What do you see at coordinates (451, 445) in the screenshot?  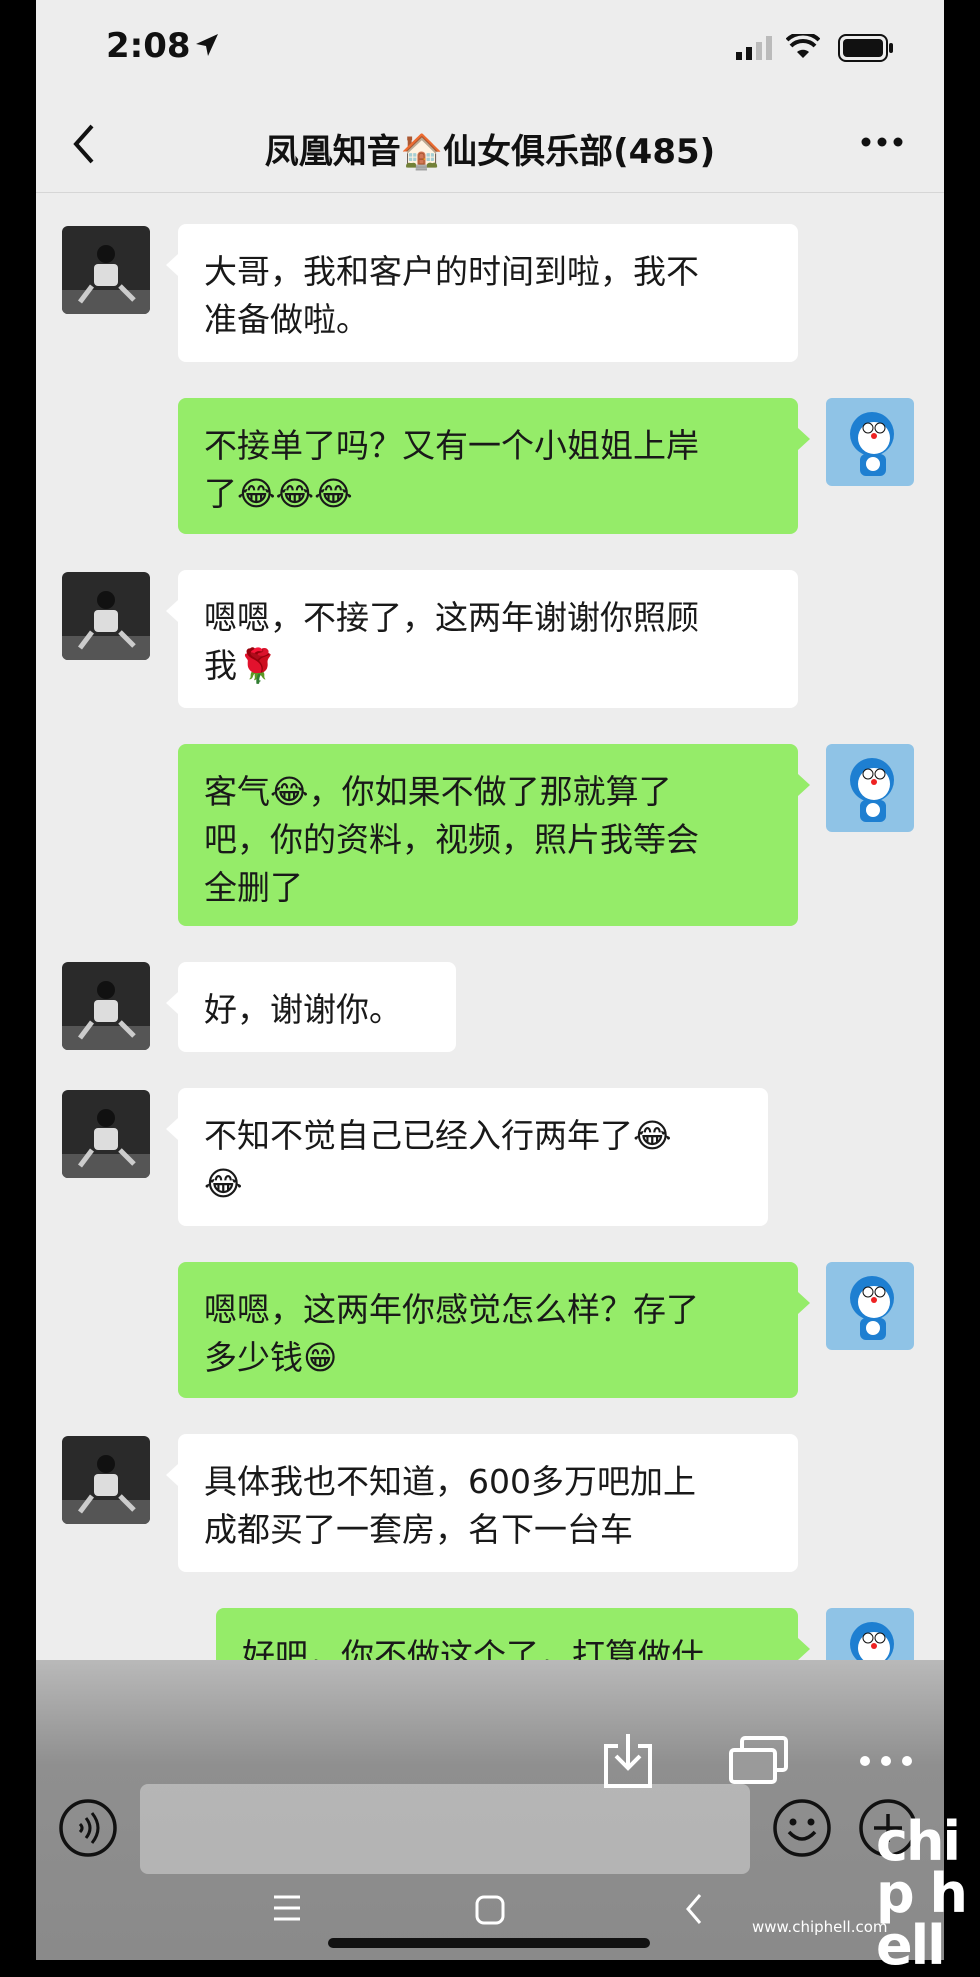 I see `message-line: 不接单了吗？又有一个小姐姐上岸` at bounding box center [451, 445].